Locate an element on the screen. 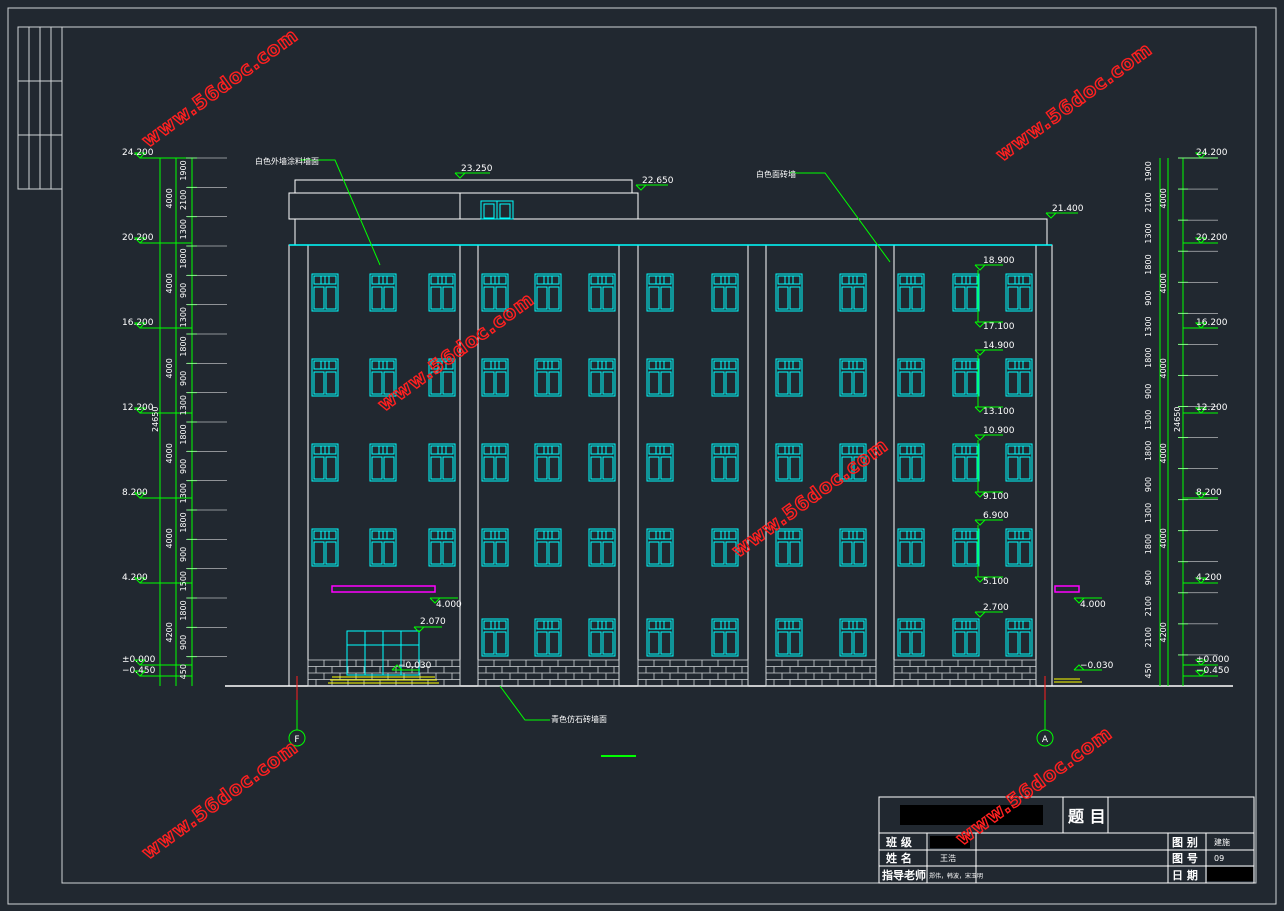 This screenshot has height=911, width=1284. dim-label: 2100 is located at coordinates (1148, 637).